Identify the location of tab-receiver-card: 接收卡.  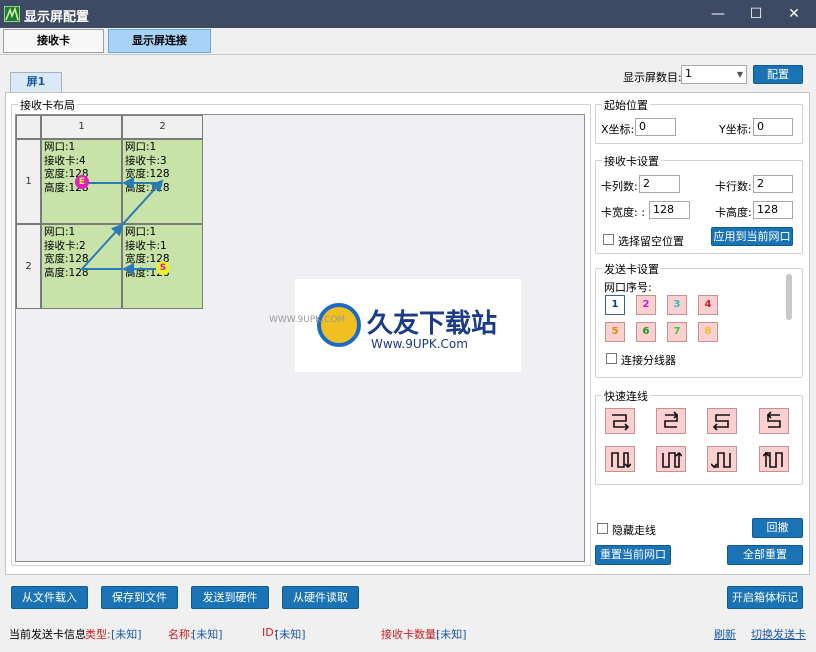
(53, 41).